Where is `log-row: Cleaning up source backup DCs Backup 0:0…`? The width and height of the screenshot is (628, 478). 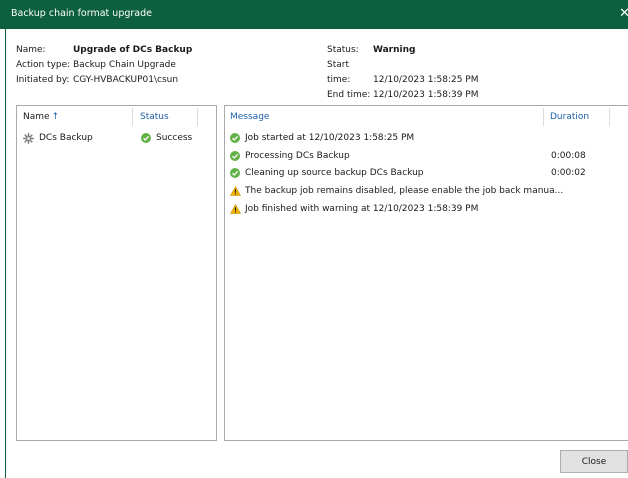 log-row: Cleaning up source backup DCs Backup 0:0… is located at coordinates (427, 173).